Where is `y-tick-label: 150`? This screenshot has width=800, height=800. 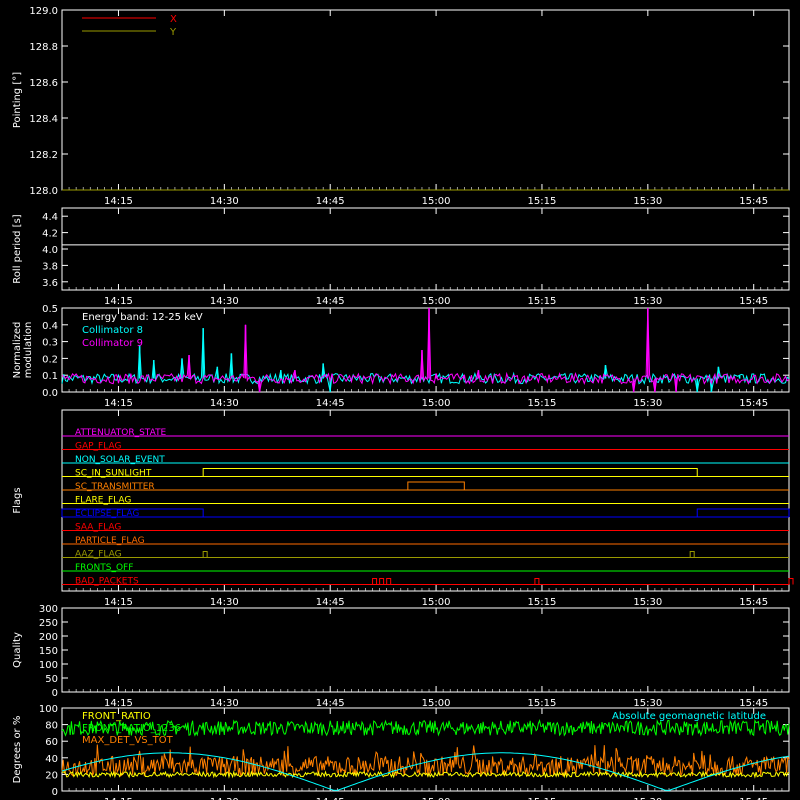
y-tick-label: 150 is located at coordinates (48, 651).